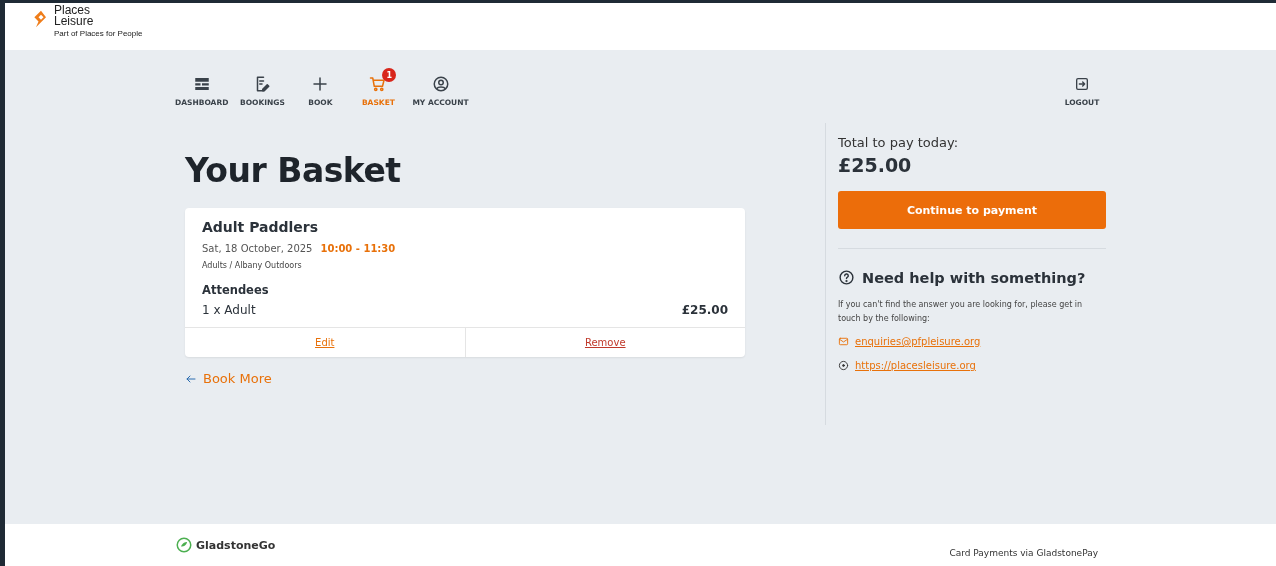  Describe the element at coordinates (293, 170) in the screenshot. I see `page-title: Your Basket` at that location.